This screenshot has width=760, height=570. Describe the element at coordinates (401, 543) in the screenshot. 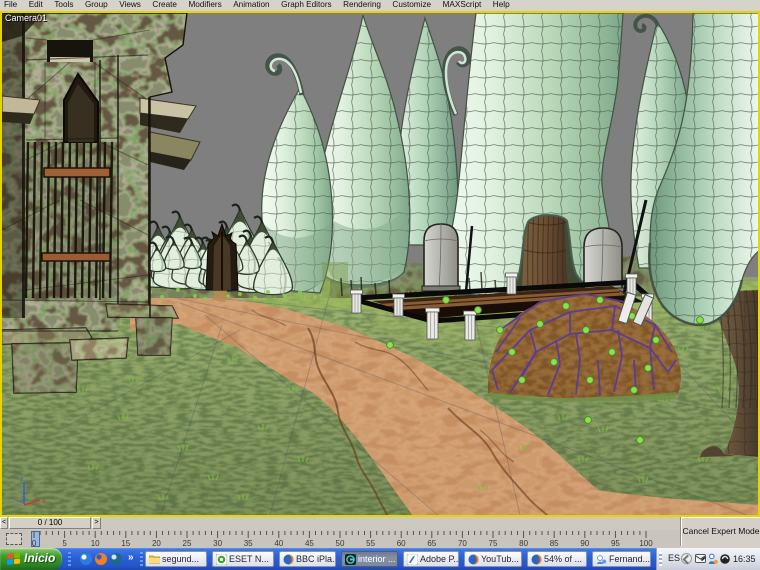

I see `svg-text: 60` at that location.